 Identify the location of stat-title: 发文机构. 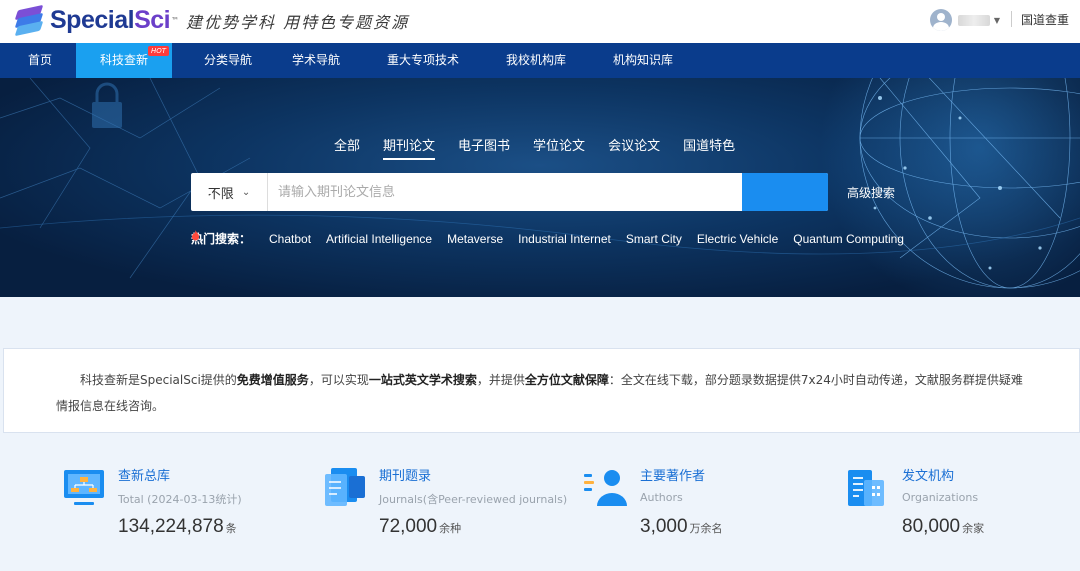
(928, 476).